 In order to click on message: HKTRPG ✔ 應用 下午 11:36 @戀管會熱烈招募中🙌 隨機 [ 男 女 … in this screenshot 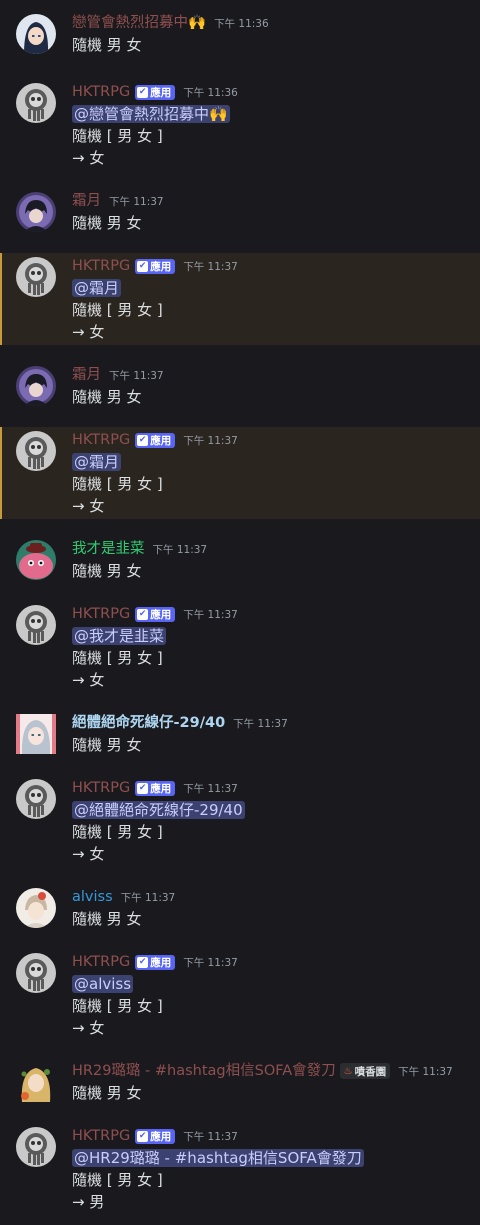, I will do `click(240, 126)`.